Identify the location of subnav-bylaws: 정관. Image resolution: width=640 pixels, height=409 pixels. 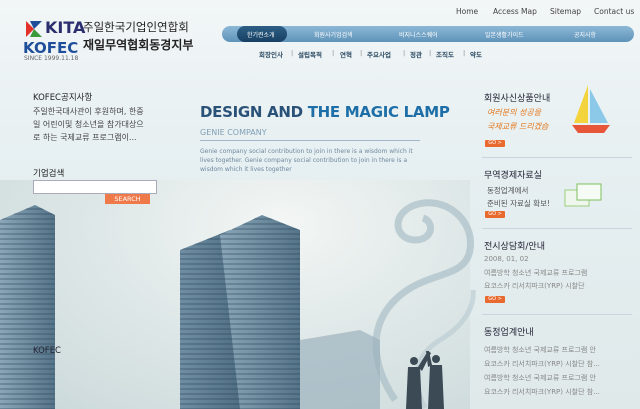
(416, 54).